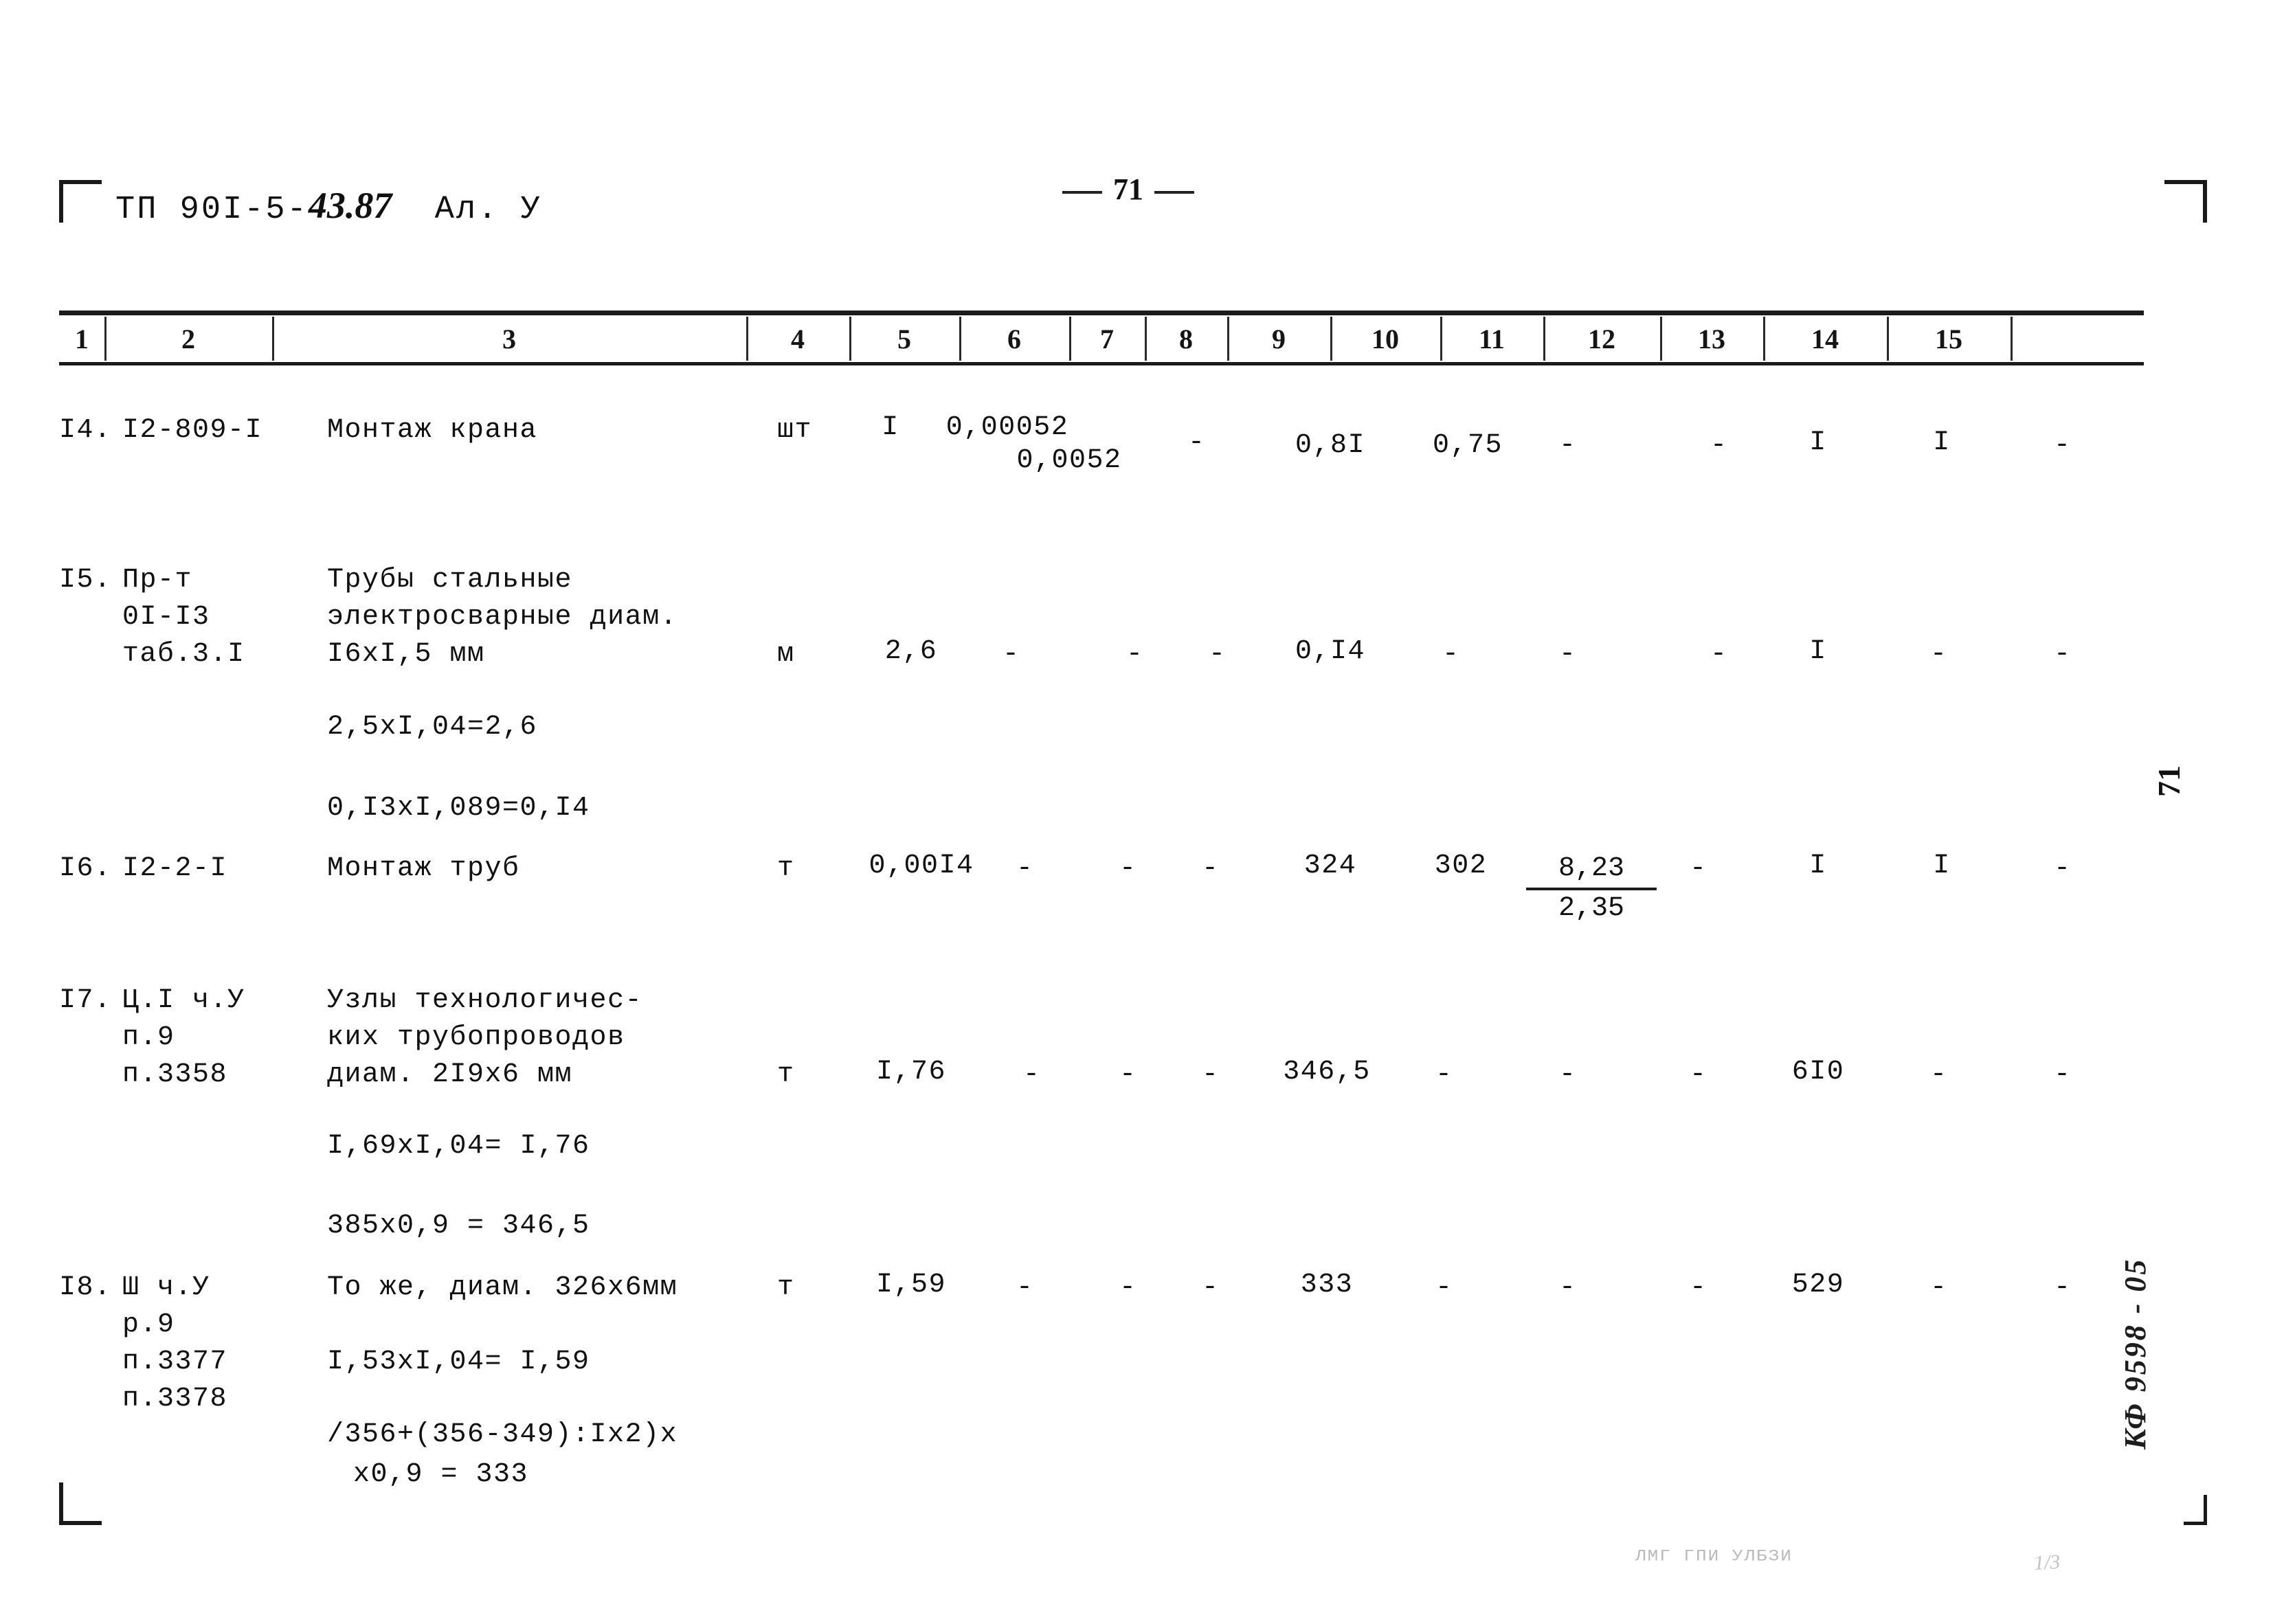 Image resolution: width=2273 pixels, height=1624 pixels. Describe the element at coordinates (148, 1324) in the screenshot. I see `row18-code-l2: р.9` at that location.